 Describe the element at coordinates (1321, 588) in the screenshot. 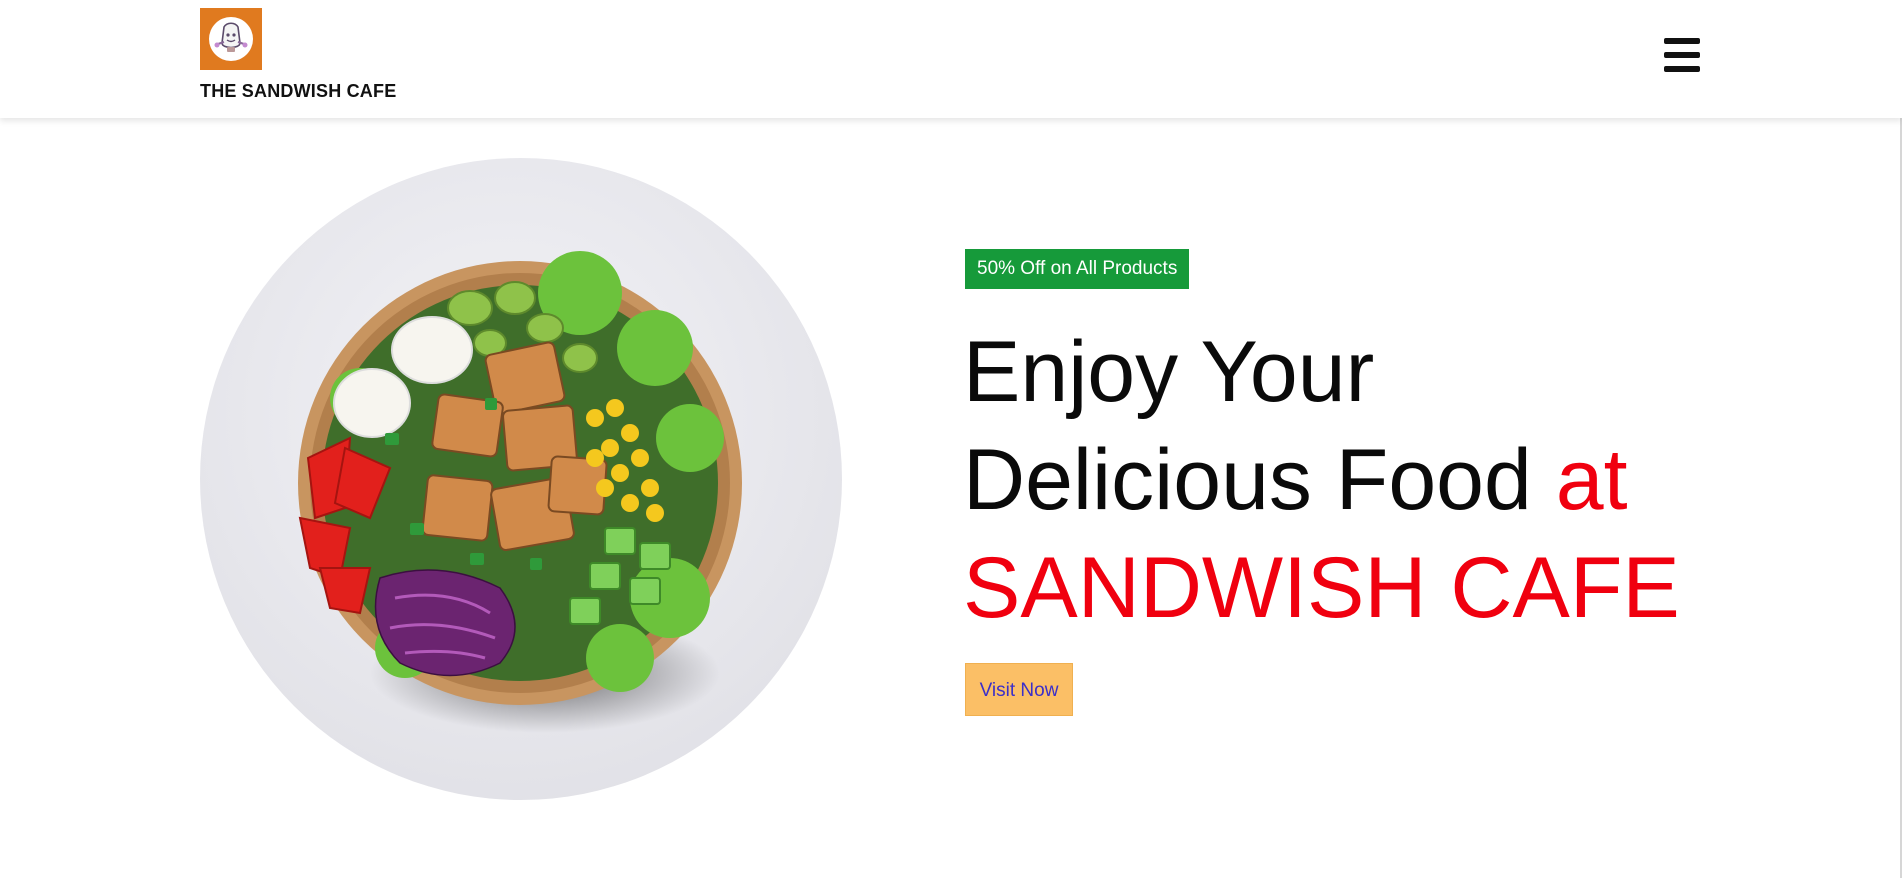

I see `headline-cafe-name: SANDWISH CAFE` at that location.